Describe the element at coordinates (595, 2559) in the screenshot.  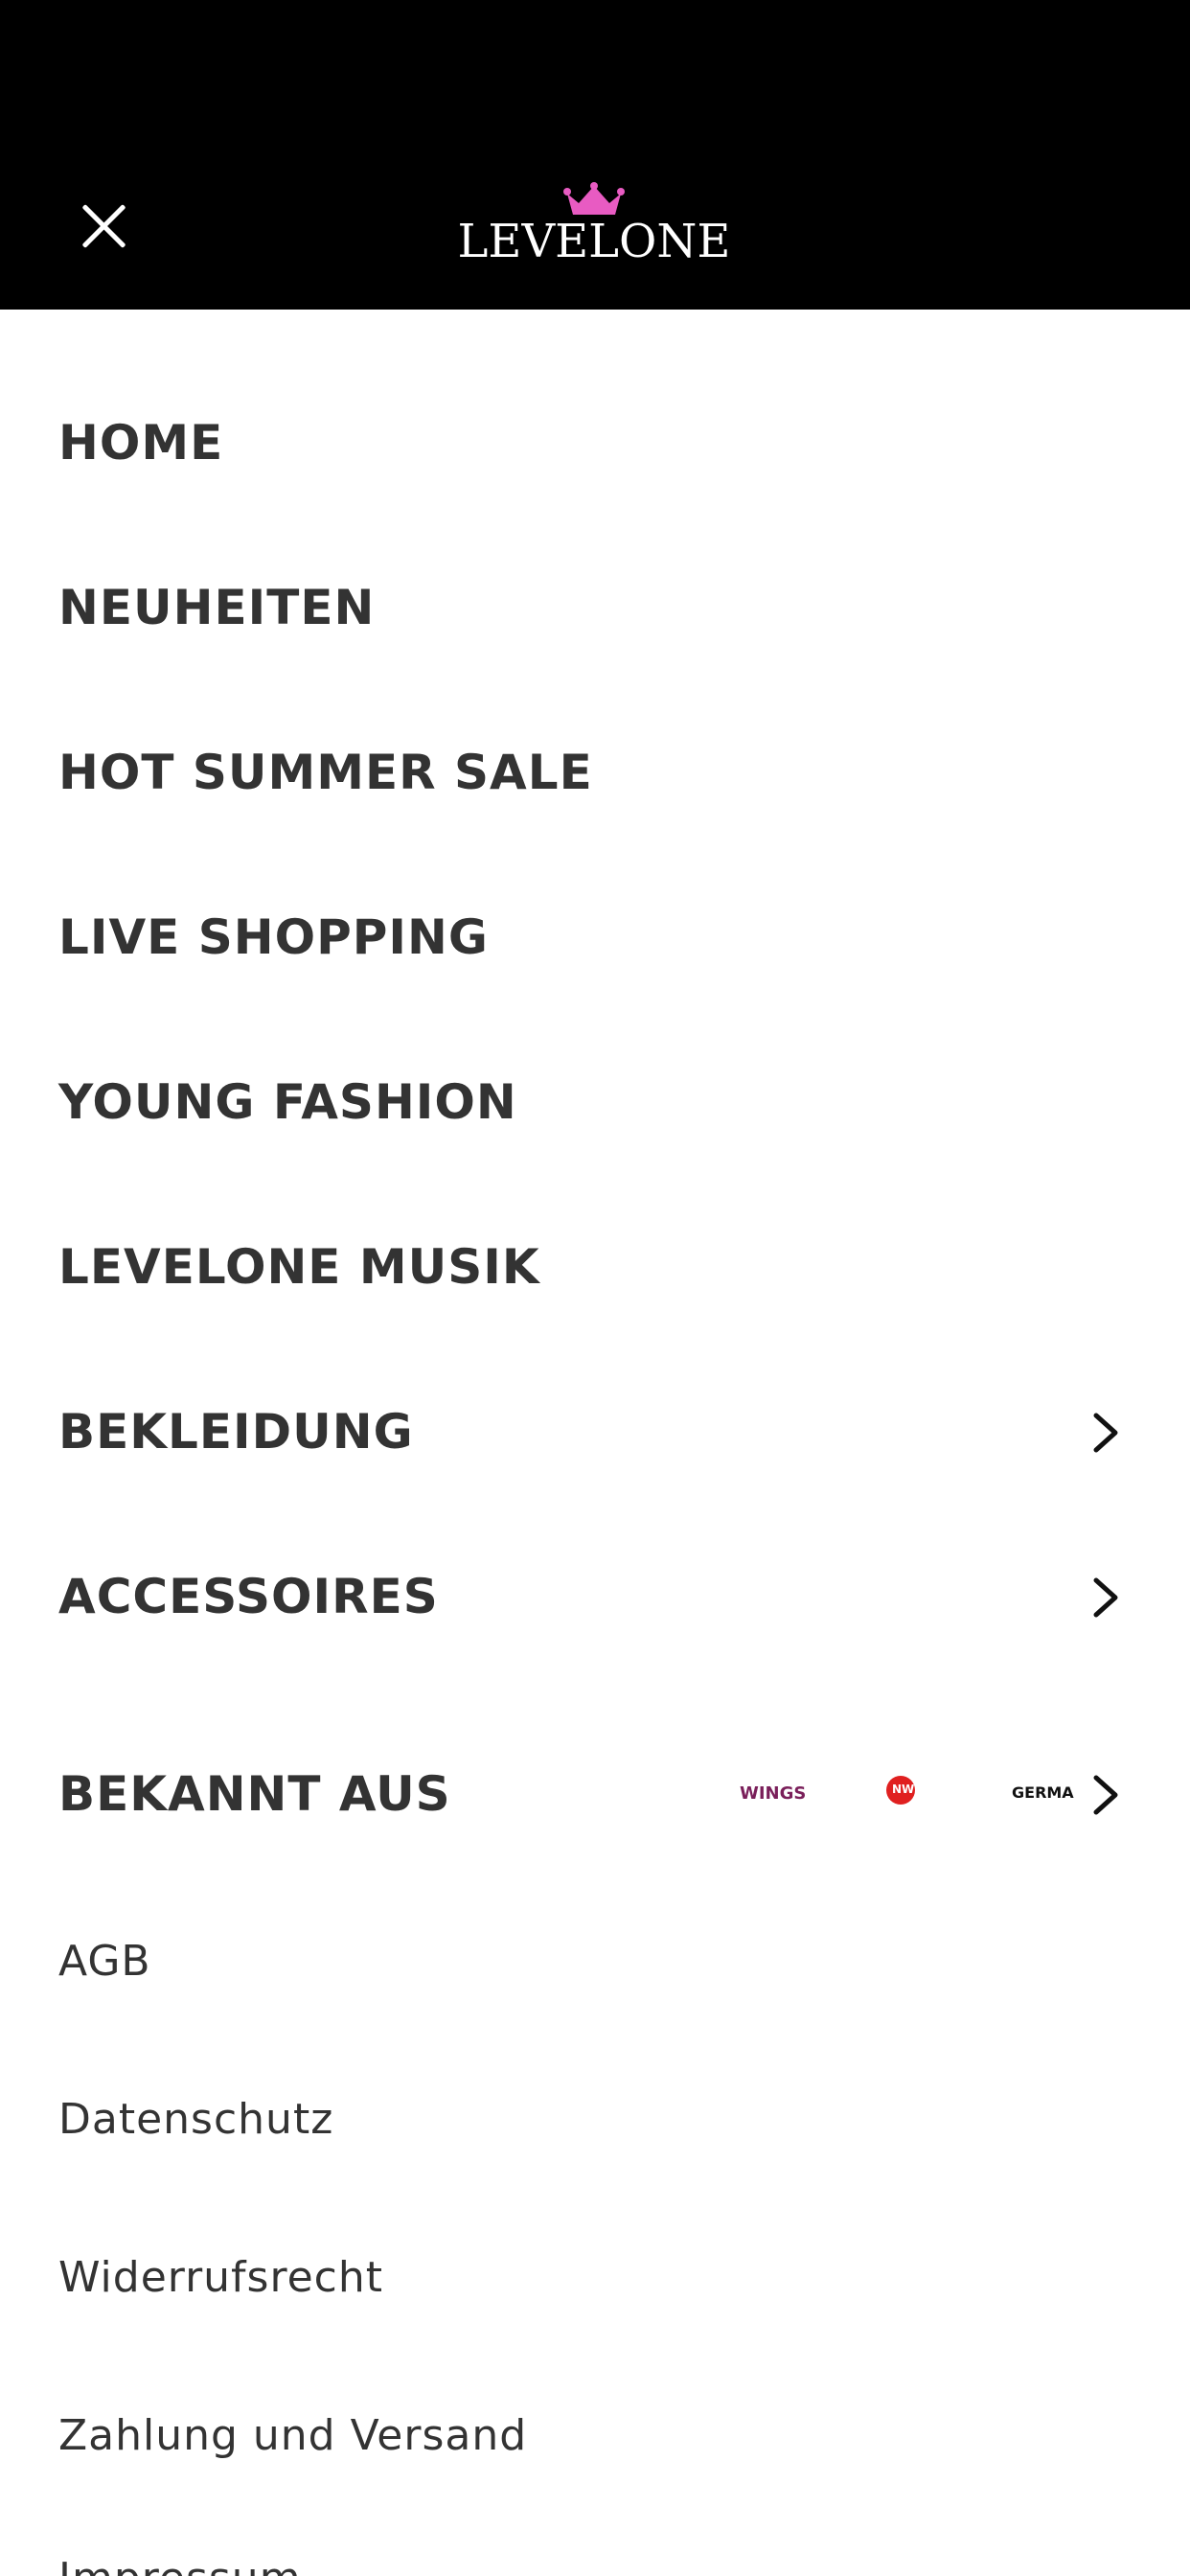
I see `menu-link-impressum: Impressum` at that location.